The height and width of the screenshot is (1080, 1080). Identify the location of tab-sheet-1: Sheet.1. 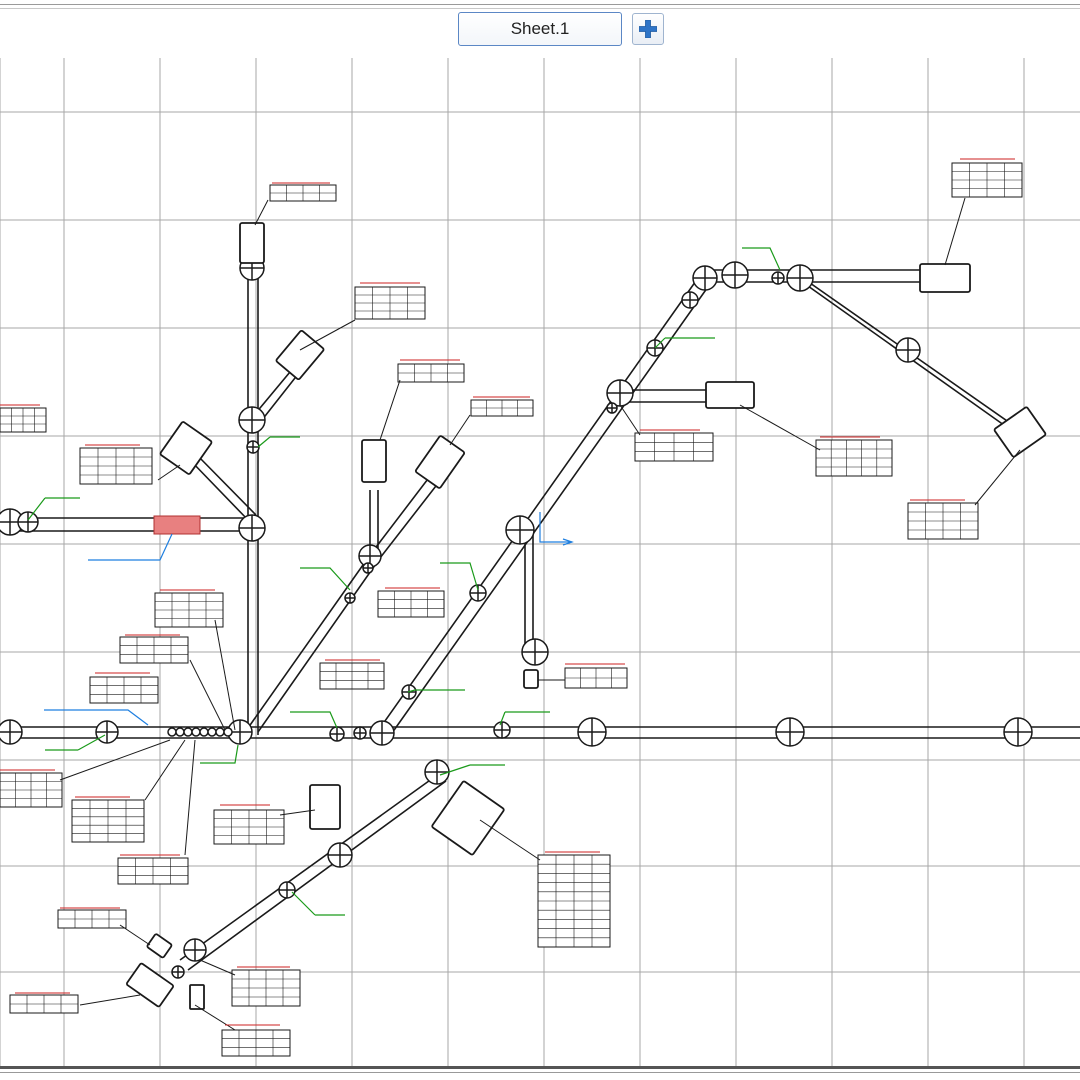
(540, 29).